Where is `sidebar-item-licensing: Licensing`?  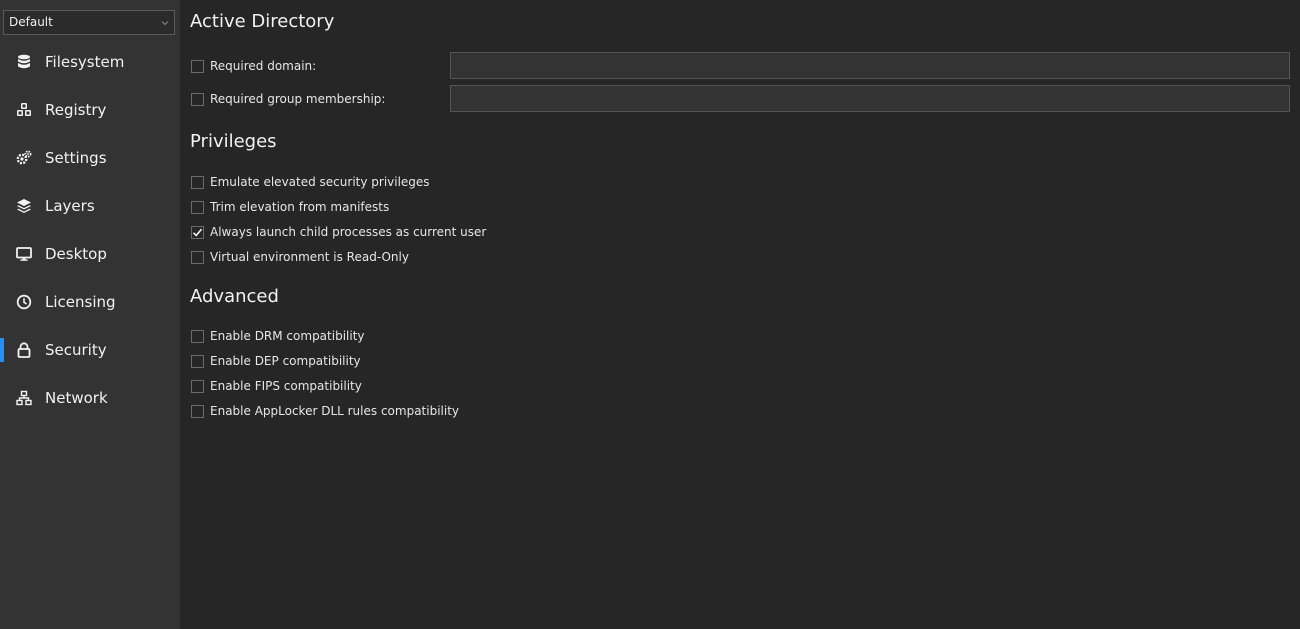
sidebar-item-licensing: Licensing is located at coordinates (90, 302).